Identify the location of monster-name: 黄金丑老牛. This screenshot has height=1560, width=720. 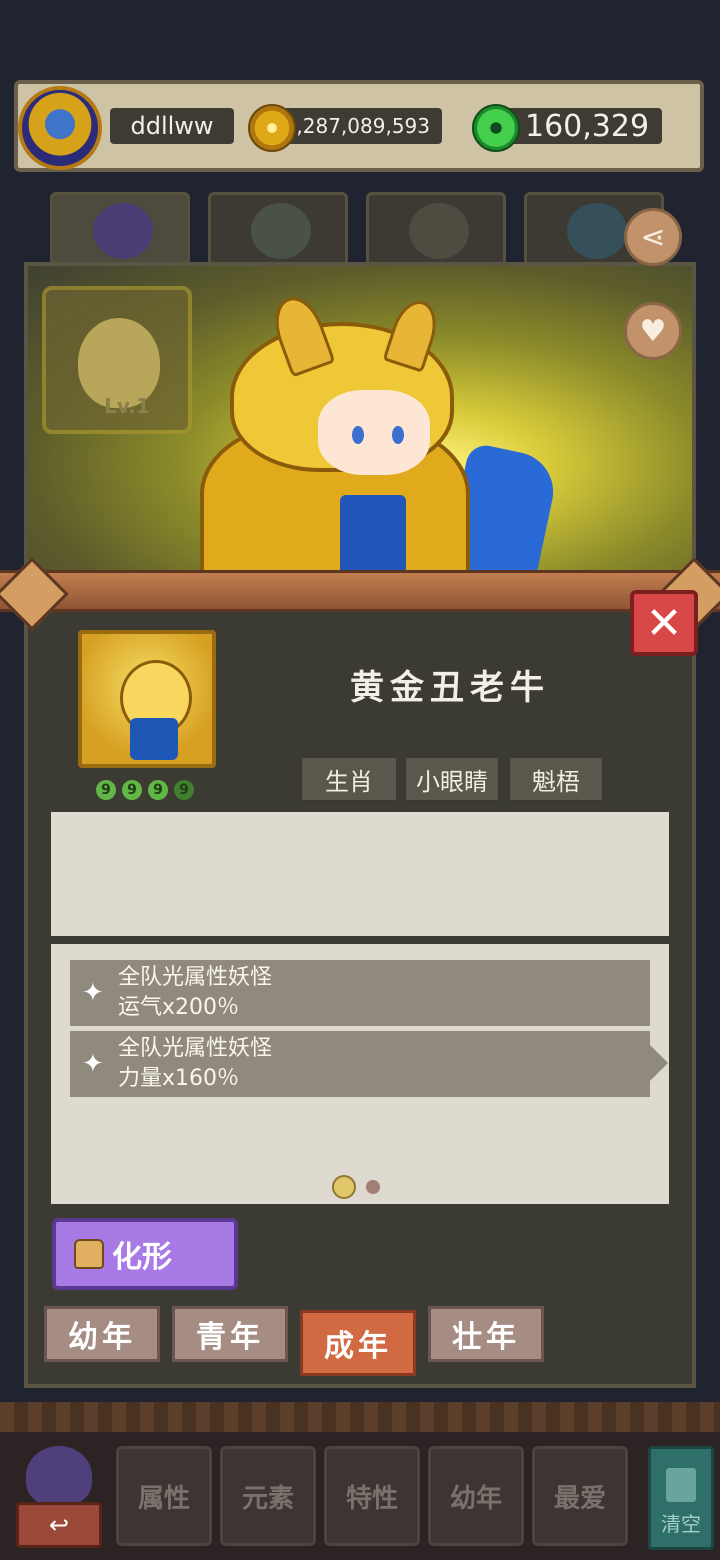
(450, 688).